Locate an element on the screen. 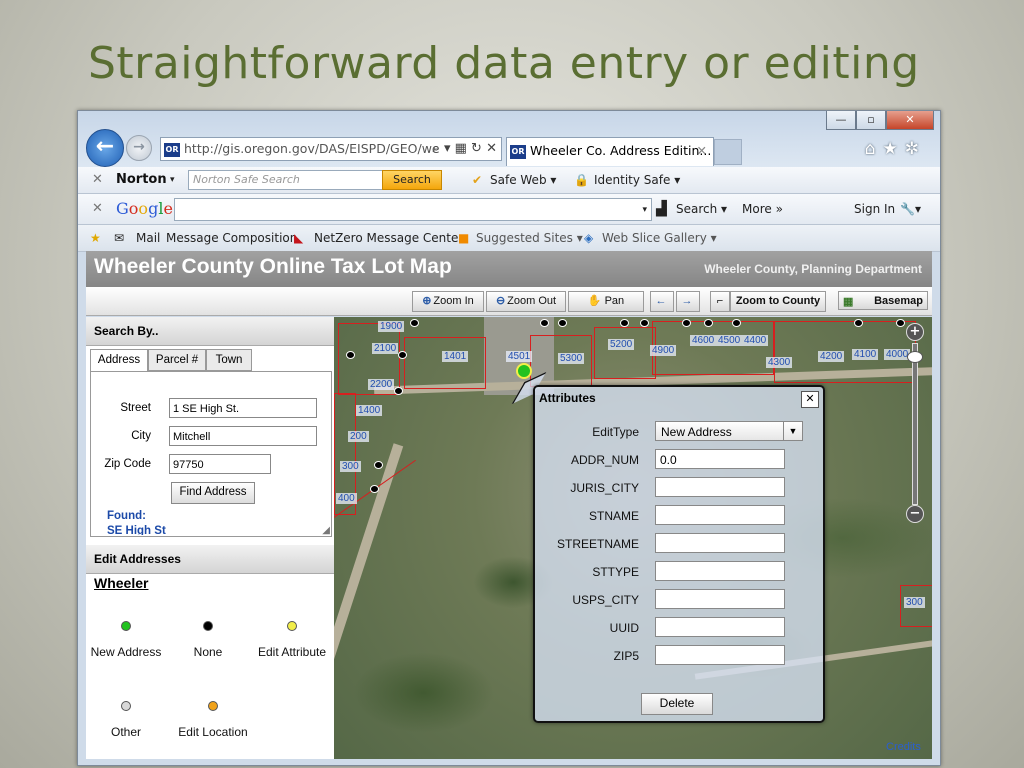 The width and height of the screenshot is (1024, 768). home-icon: ⌂ is located at coordinates (874, 149).